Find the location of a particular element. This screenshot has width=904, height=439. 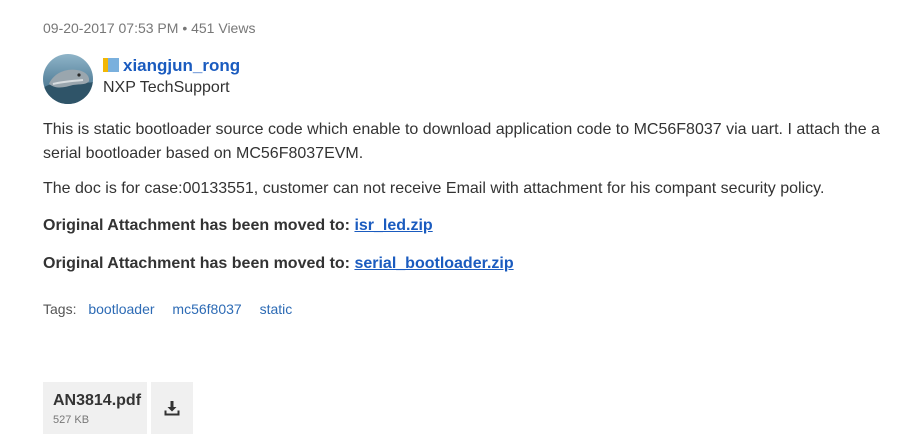

isr-led-zip-link: isr_led.zip is located at coordinates (393, 225).